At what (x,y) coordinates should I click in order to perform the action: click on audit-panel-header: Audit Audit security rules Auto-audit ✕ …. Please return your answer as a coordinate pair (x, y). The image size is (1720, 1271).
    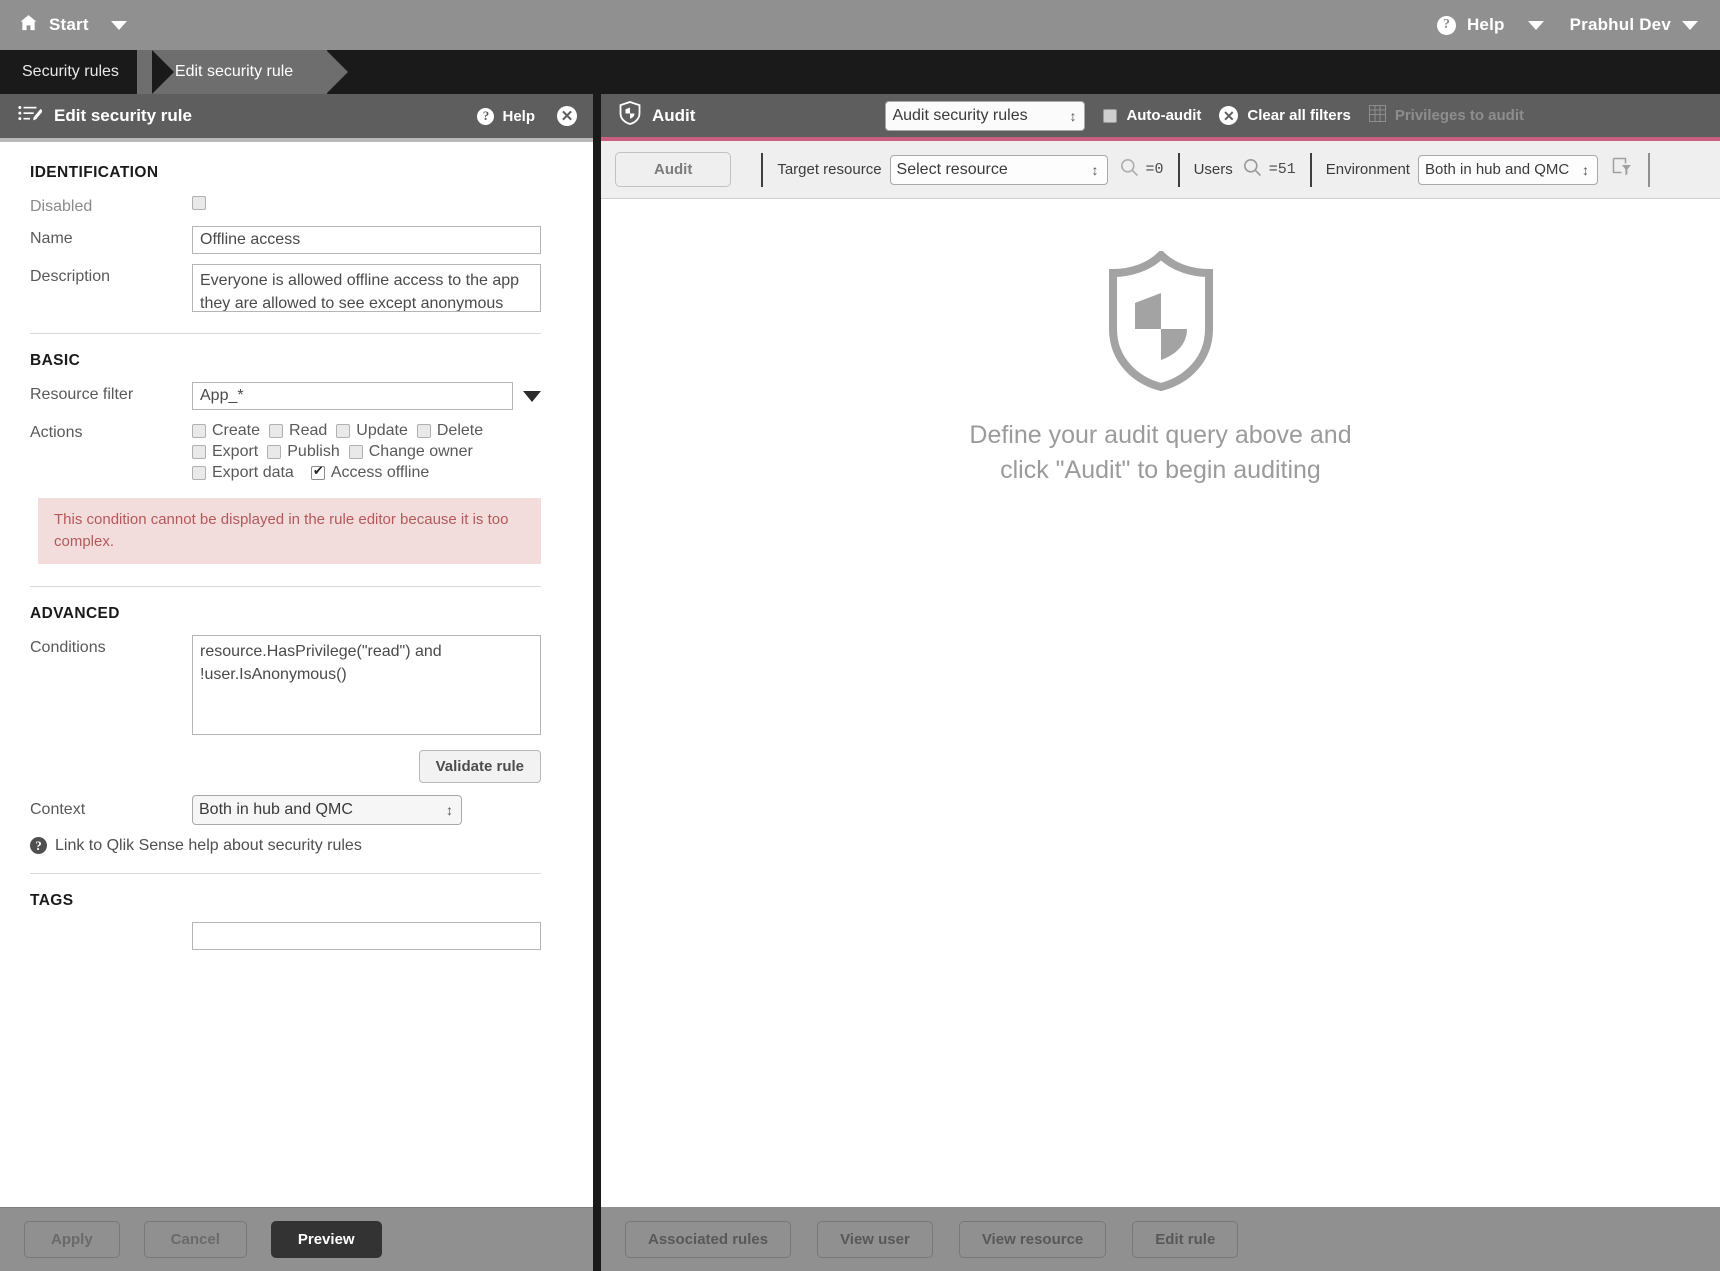
    Looking at the image, I should click on (1160, 117).